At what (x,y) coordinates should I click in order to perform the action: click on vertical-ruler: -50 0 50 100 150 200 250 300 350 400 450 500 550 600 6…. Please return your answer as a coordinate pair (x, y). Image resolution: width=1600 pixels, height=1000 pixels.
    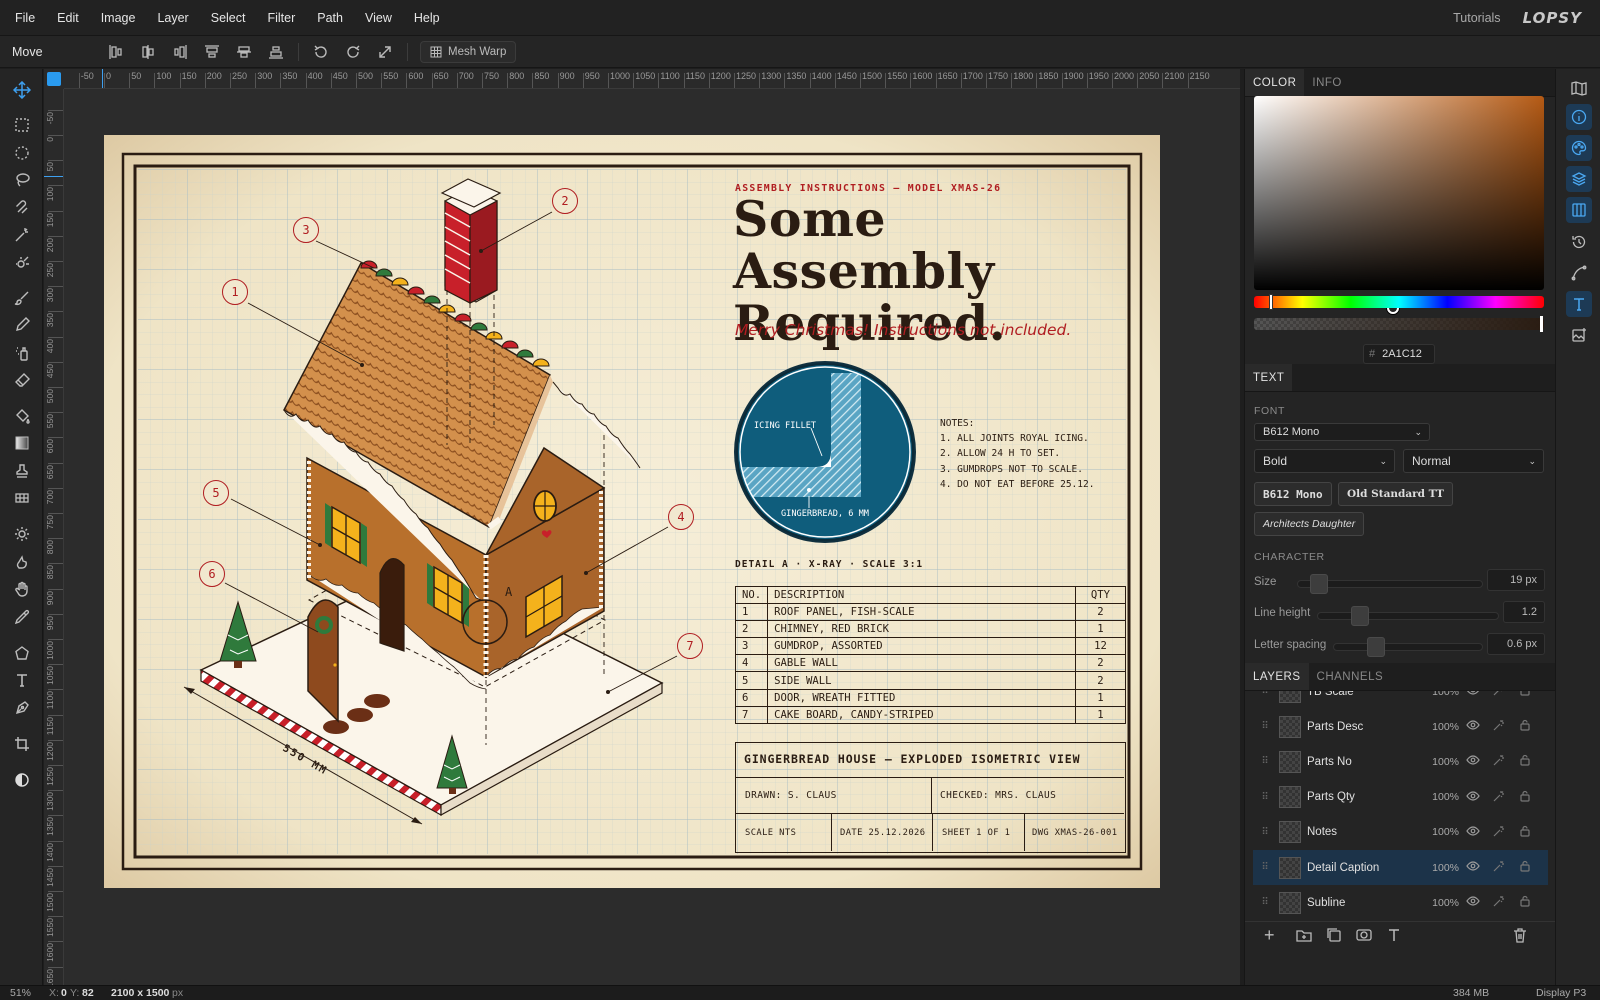
    Looking at the image, I should click on (54, 537).